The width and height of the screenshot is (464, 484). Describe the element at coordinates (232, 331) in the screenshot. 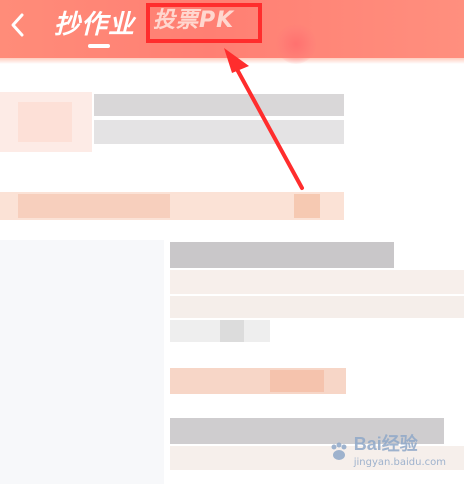

I see `blurred-item-meta-dot` at that location.